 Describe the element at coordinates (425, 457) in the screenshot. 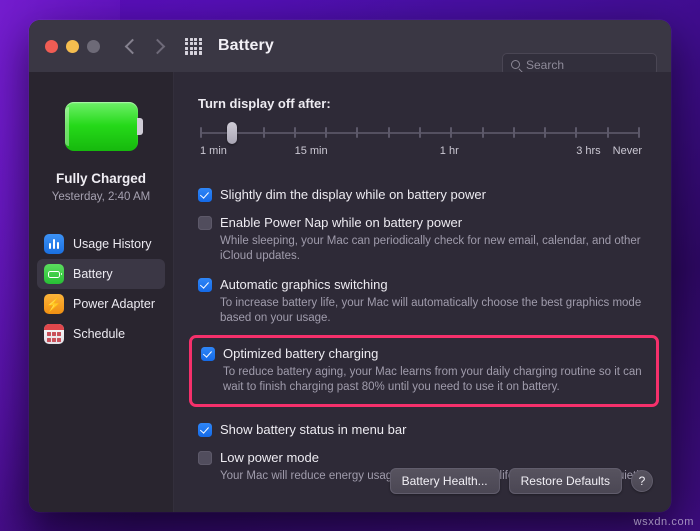

I see `option-low-power-mode: Low power mode` at that location.